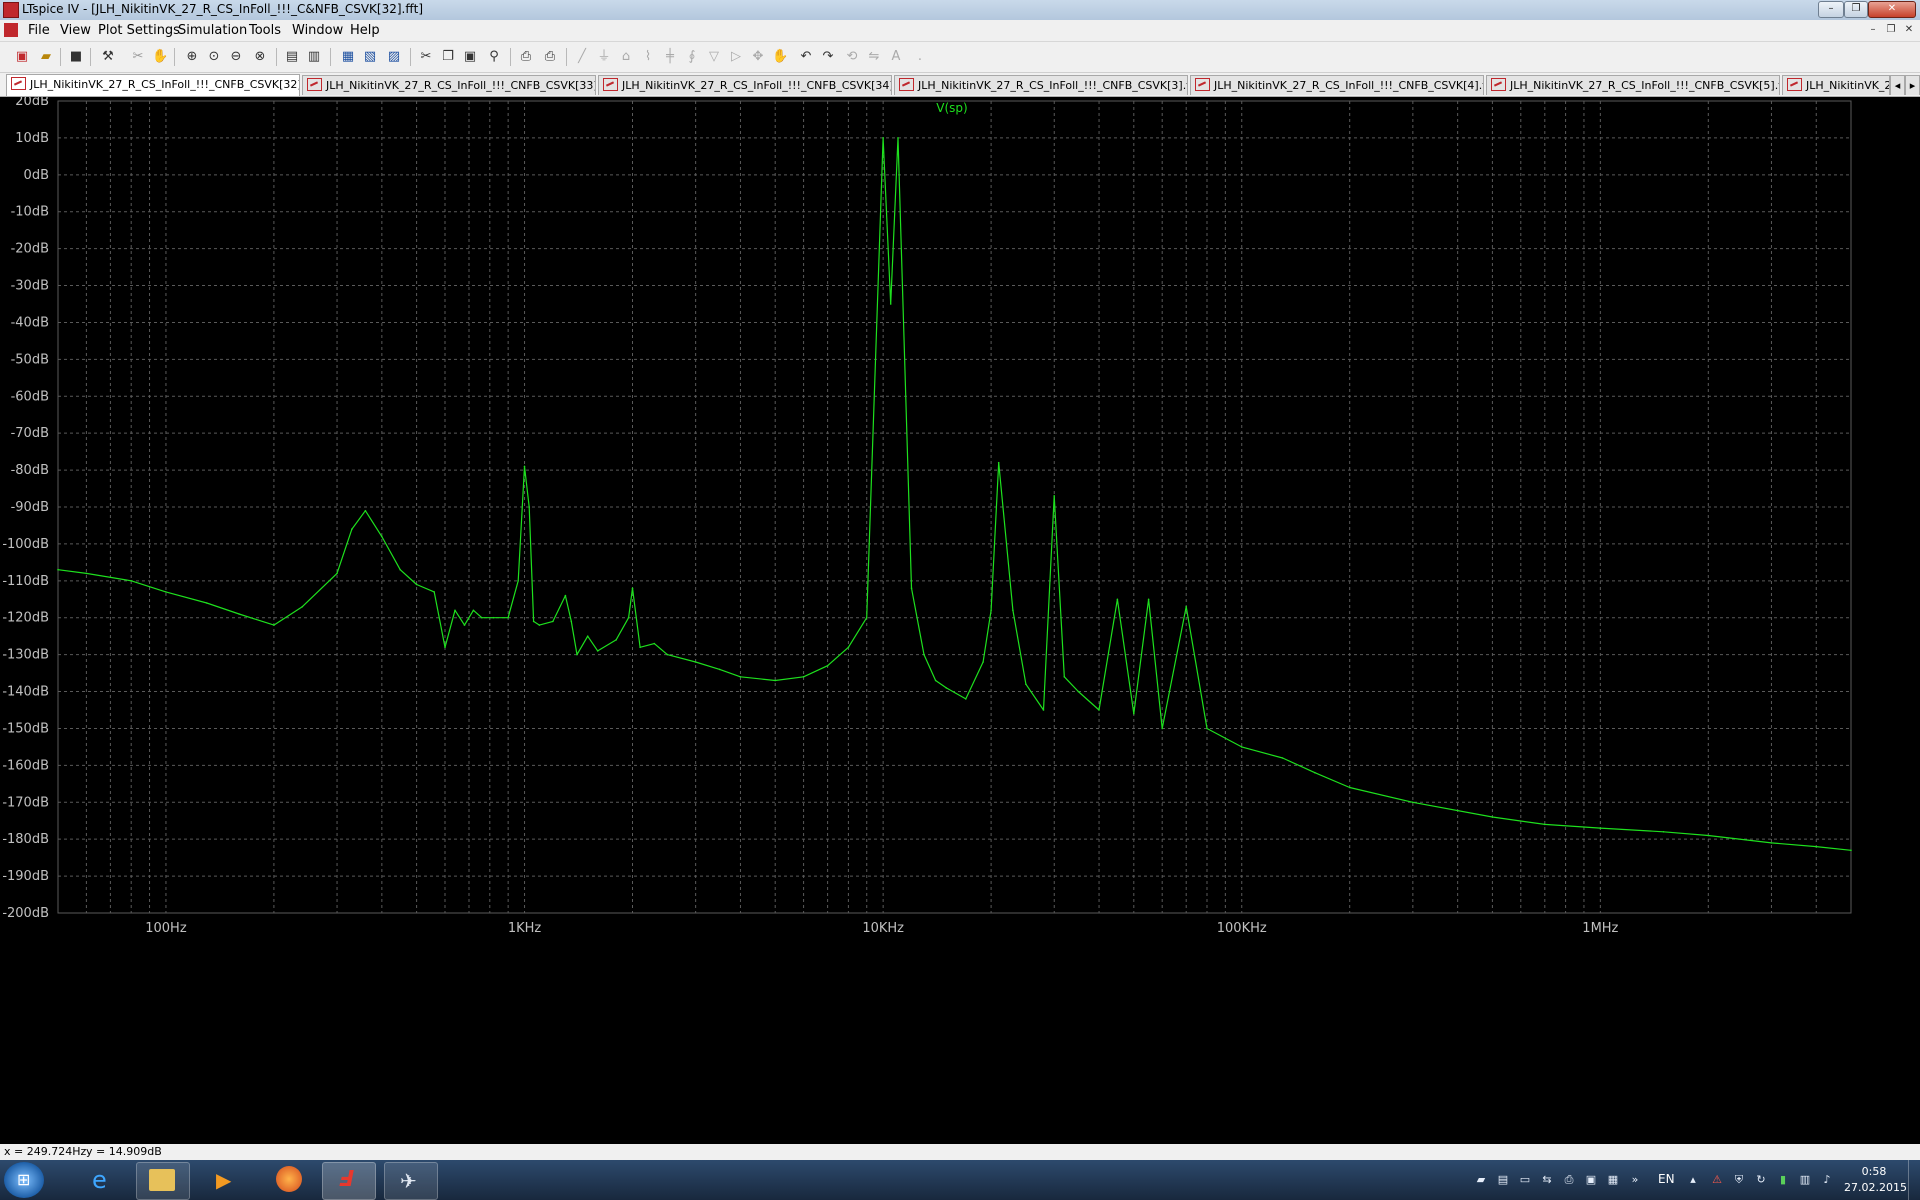 This screenshot has height=1200, width=1920. I want to click on menu-view: View, so click(75, 30).